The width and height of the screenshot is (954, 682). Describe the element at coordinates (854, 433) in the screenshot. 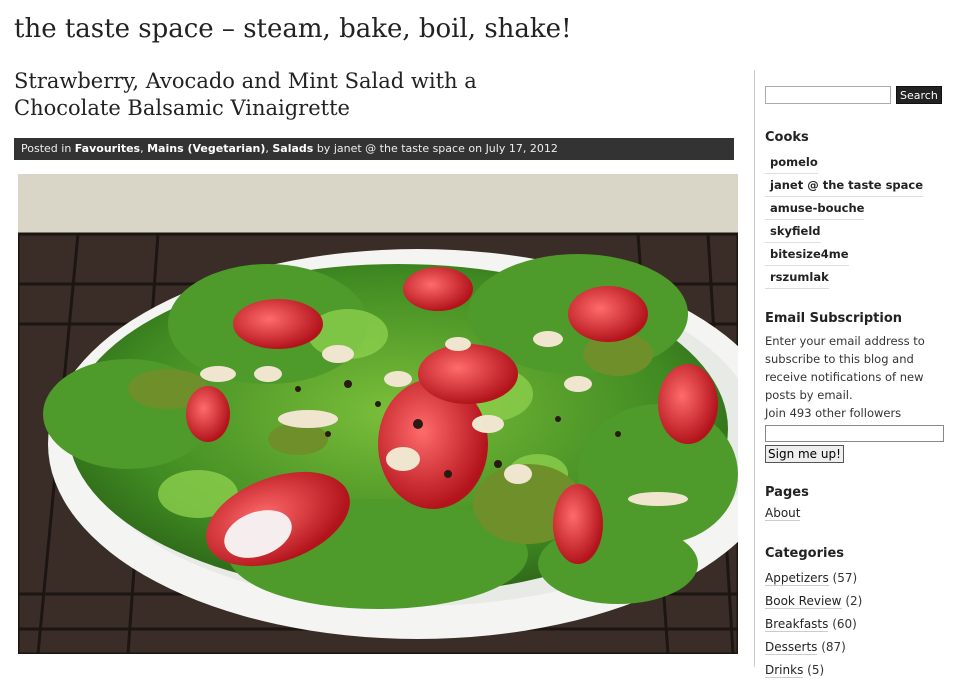

I see `email-field` at that location.